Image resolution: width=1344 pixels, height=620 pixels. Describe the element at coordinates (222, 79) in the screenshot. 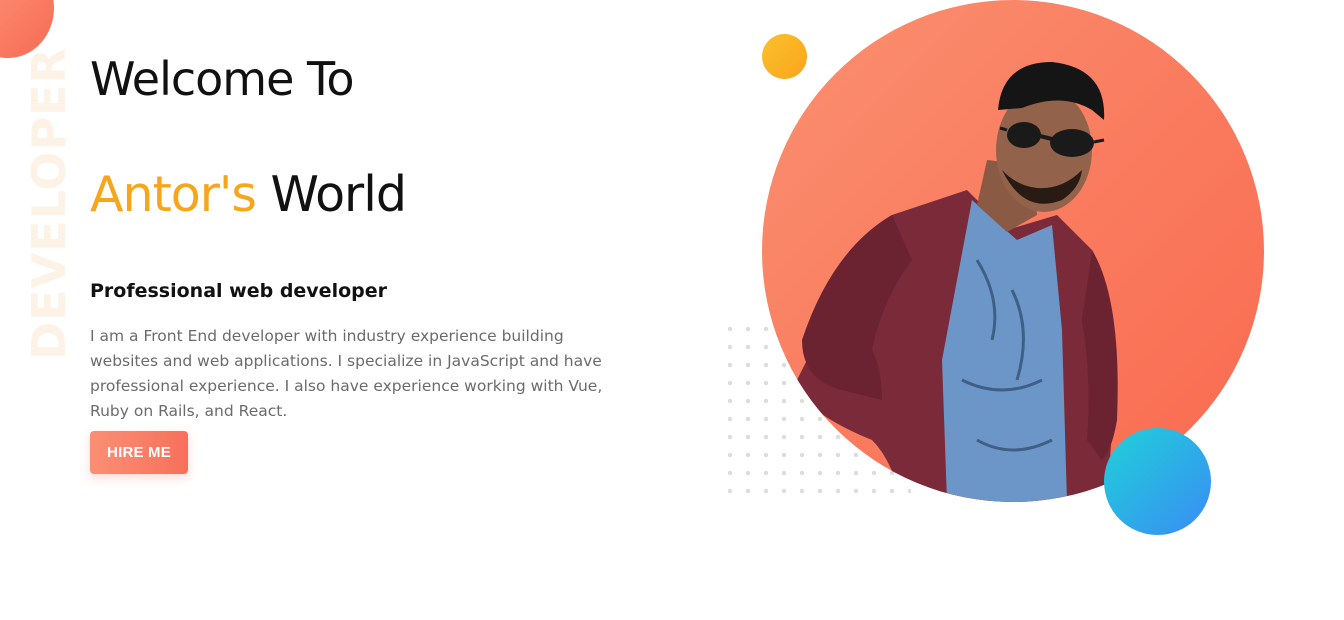

I see `hero-title-line-1: Welcome To` at that location.